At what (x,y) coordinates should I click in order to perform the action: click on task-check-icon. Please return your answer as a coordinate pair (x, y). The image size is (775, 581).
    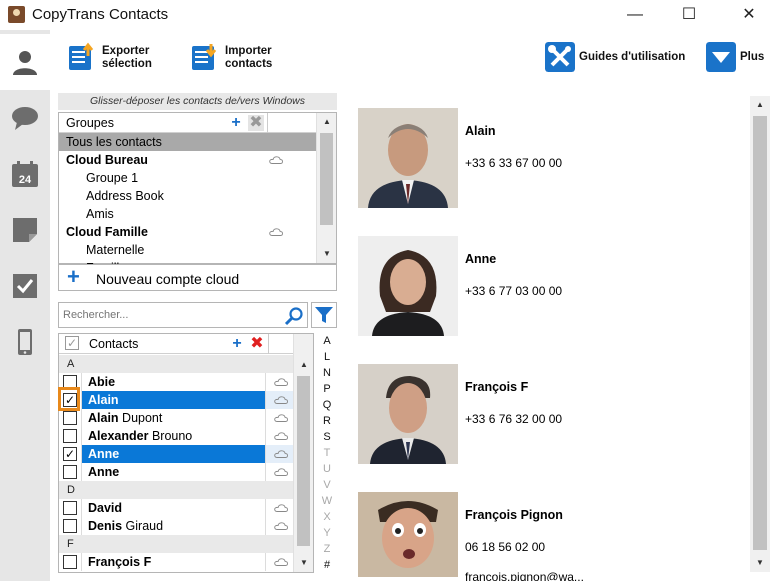
    Looking at the image, I should click on (25, 286).